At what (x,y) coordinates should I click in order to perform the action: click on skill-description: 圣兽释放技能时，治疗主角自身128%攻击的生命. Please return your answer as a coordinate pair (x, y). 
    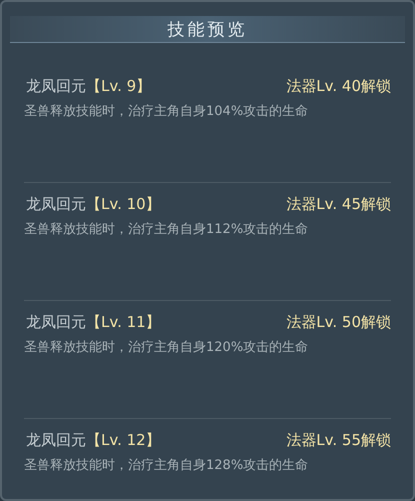
    Looking at the image, I should click on (167, 465).